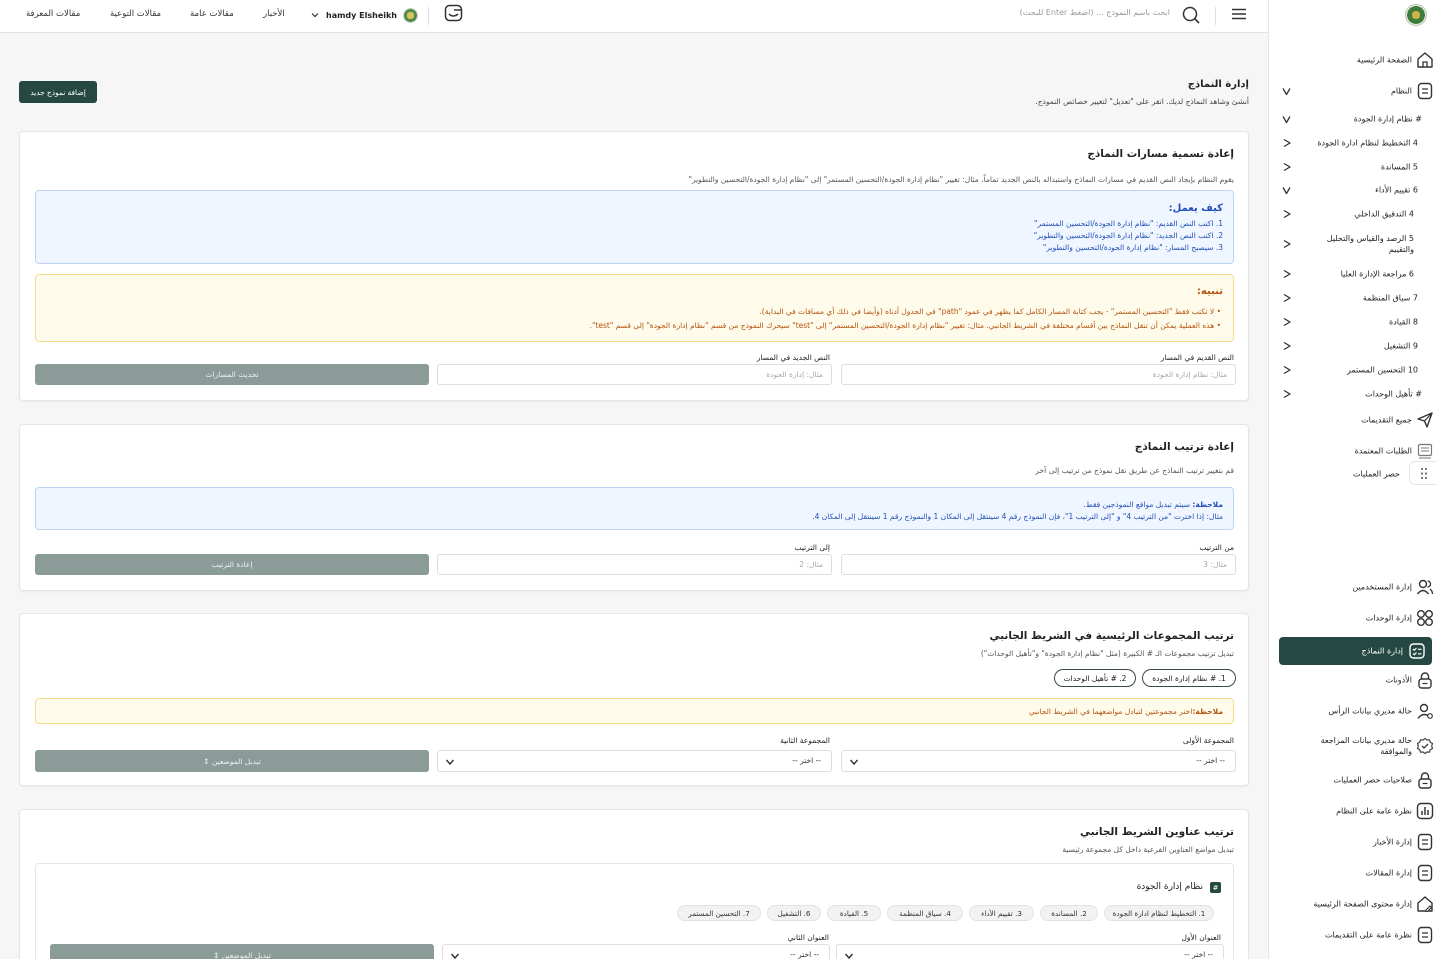 This screenshot has height=959, width=1437. What do you see at coordinates (212, 14) in the screenshot?
I see `nav-link-general-articles: مقالات عامة` at bounding box center [212, 14].